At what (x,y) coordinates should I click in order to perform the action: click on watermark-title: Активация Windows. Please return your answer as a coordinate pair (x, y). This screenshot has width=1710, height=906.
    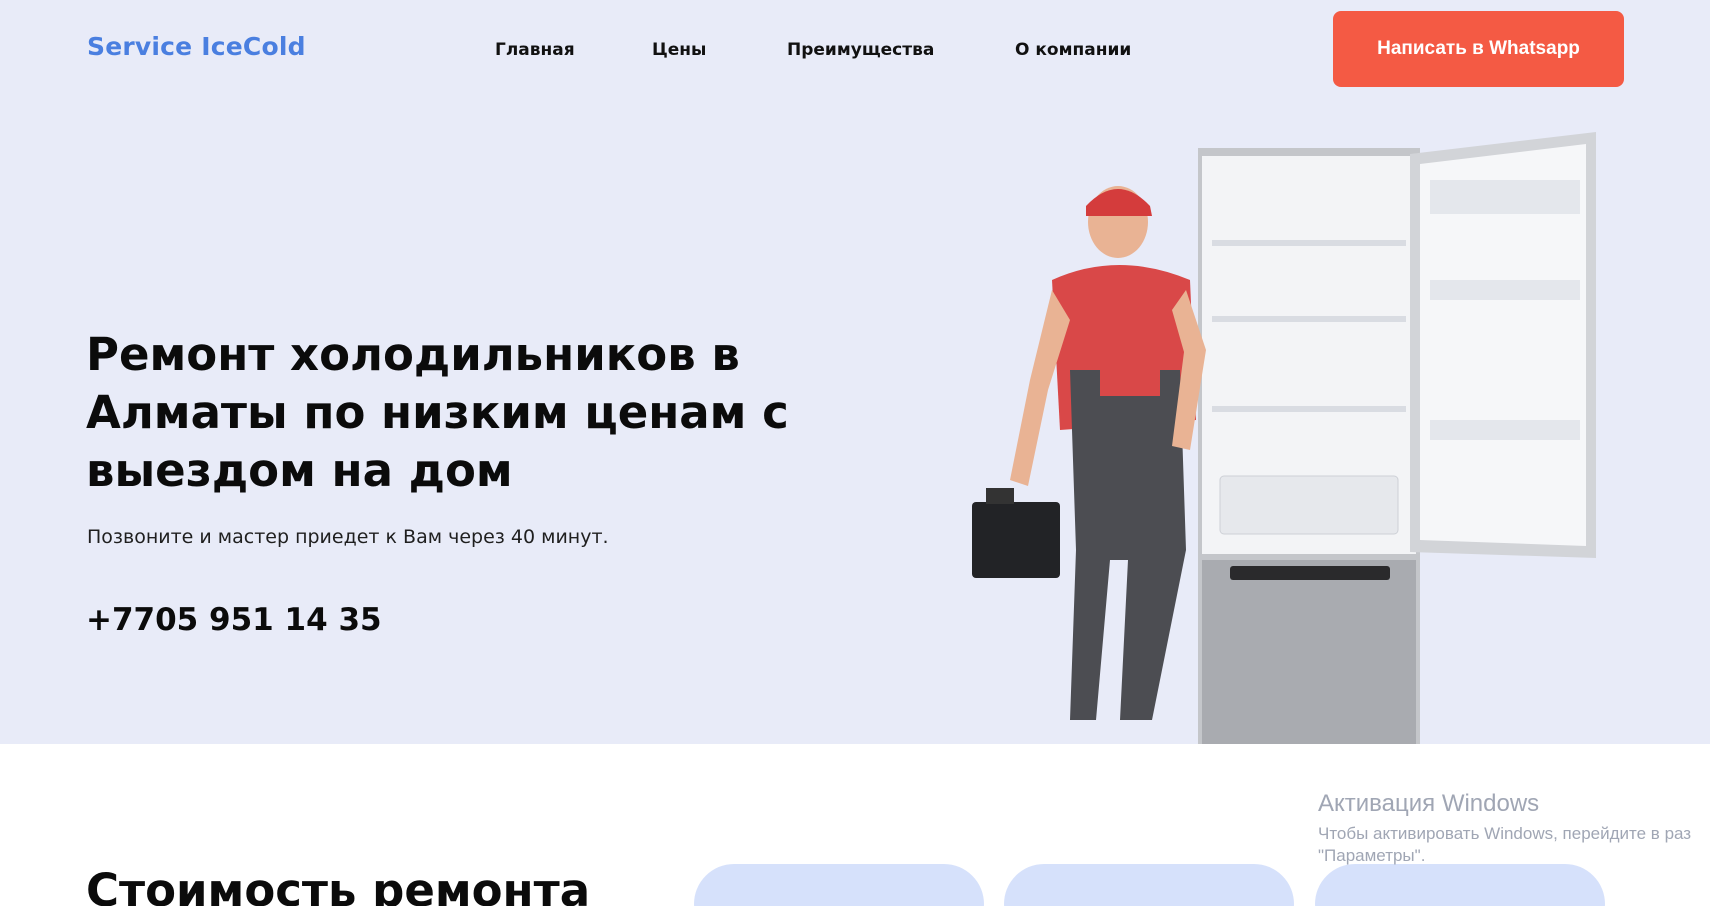
    Looking at the image, I should click on (1429, 803).